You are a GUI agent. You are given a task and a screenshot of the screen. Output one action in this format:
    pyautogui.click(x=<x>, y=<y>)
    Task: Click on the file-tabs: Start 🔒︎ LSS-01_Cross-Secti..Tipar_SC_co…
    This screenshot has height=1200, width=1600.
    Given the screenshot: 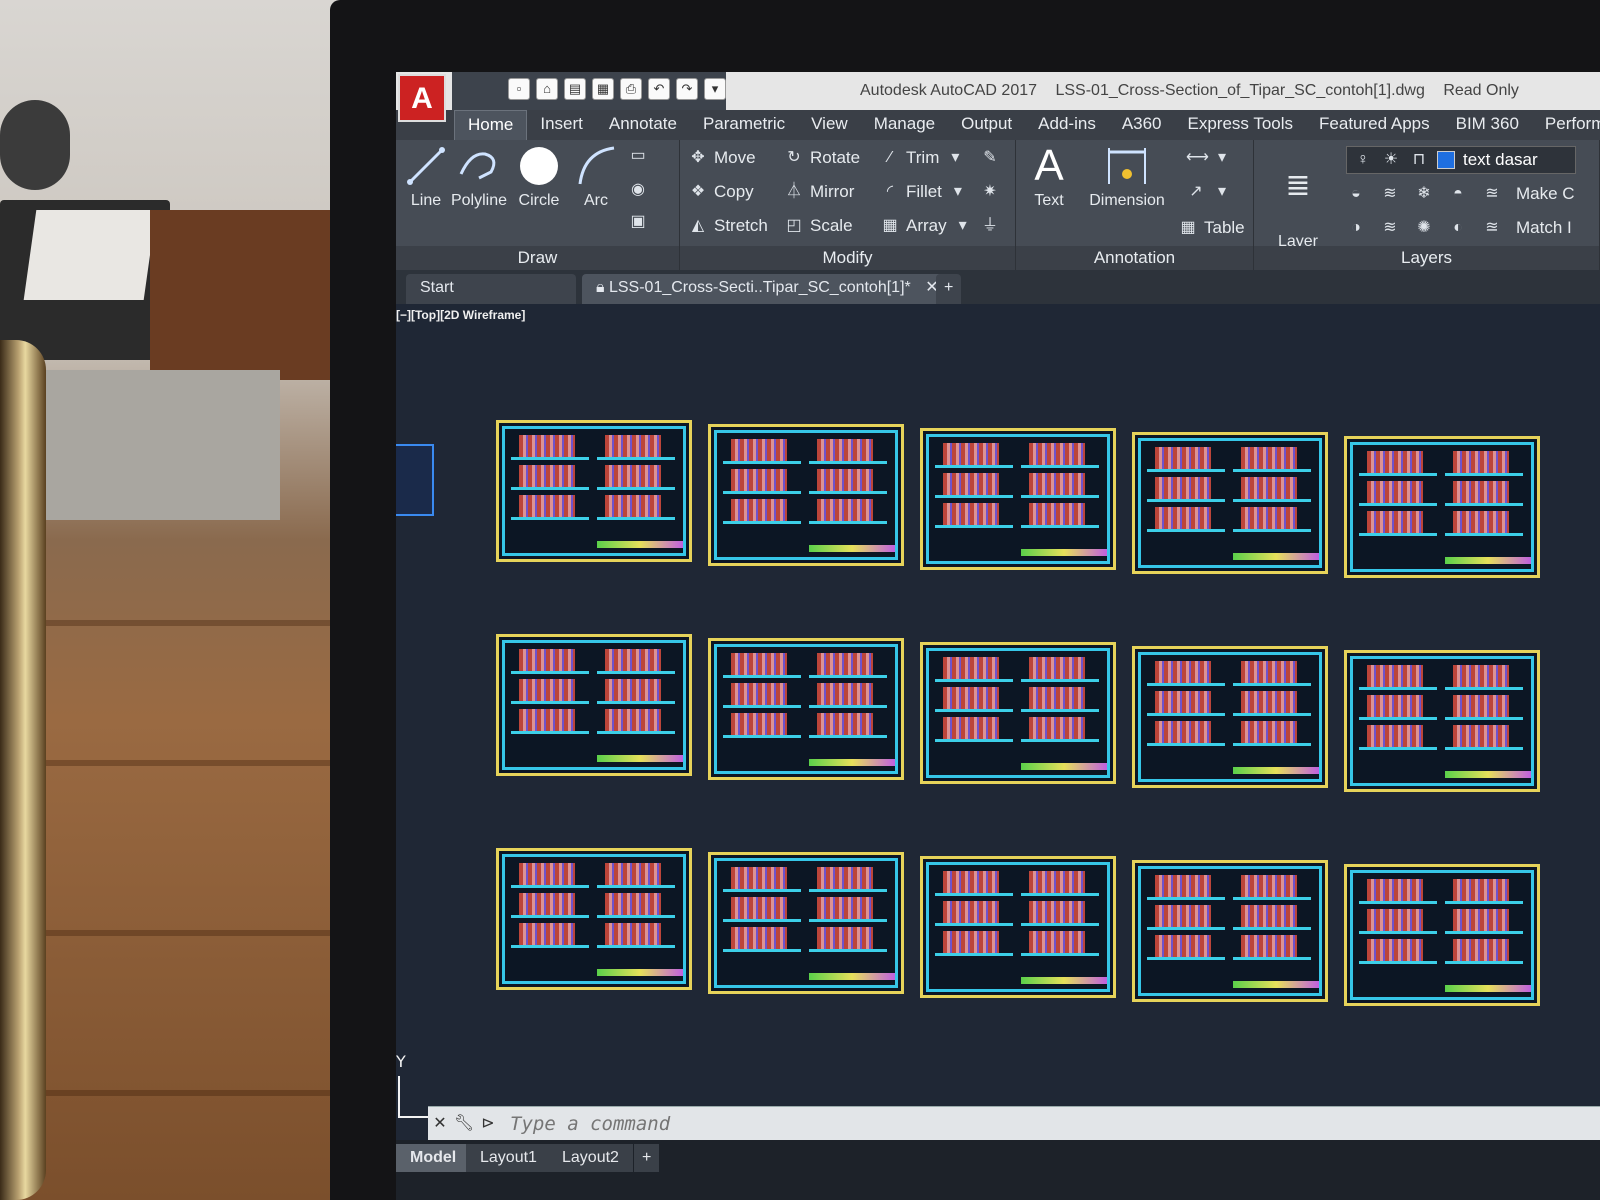 What is the action you would take?
    pyautogui.click(x=998, y=287)
    